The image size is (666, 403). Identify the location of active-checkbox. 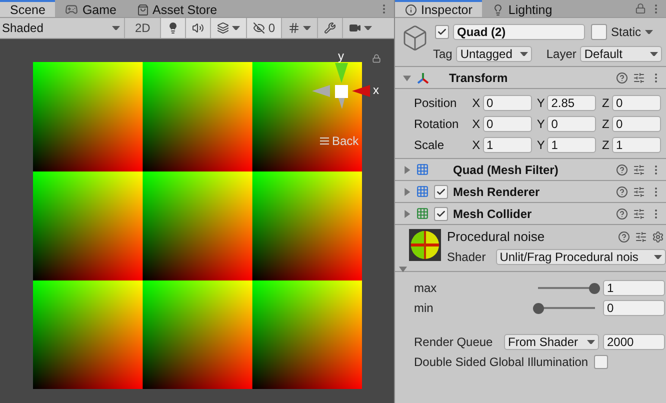
(442, 32).